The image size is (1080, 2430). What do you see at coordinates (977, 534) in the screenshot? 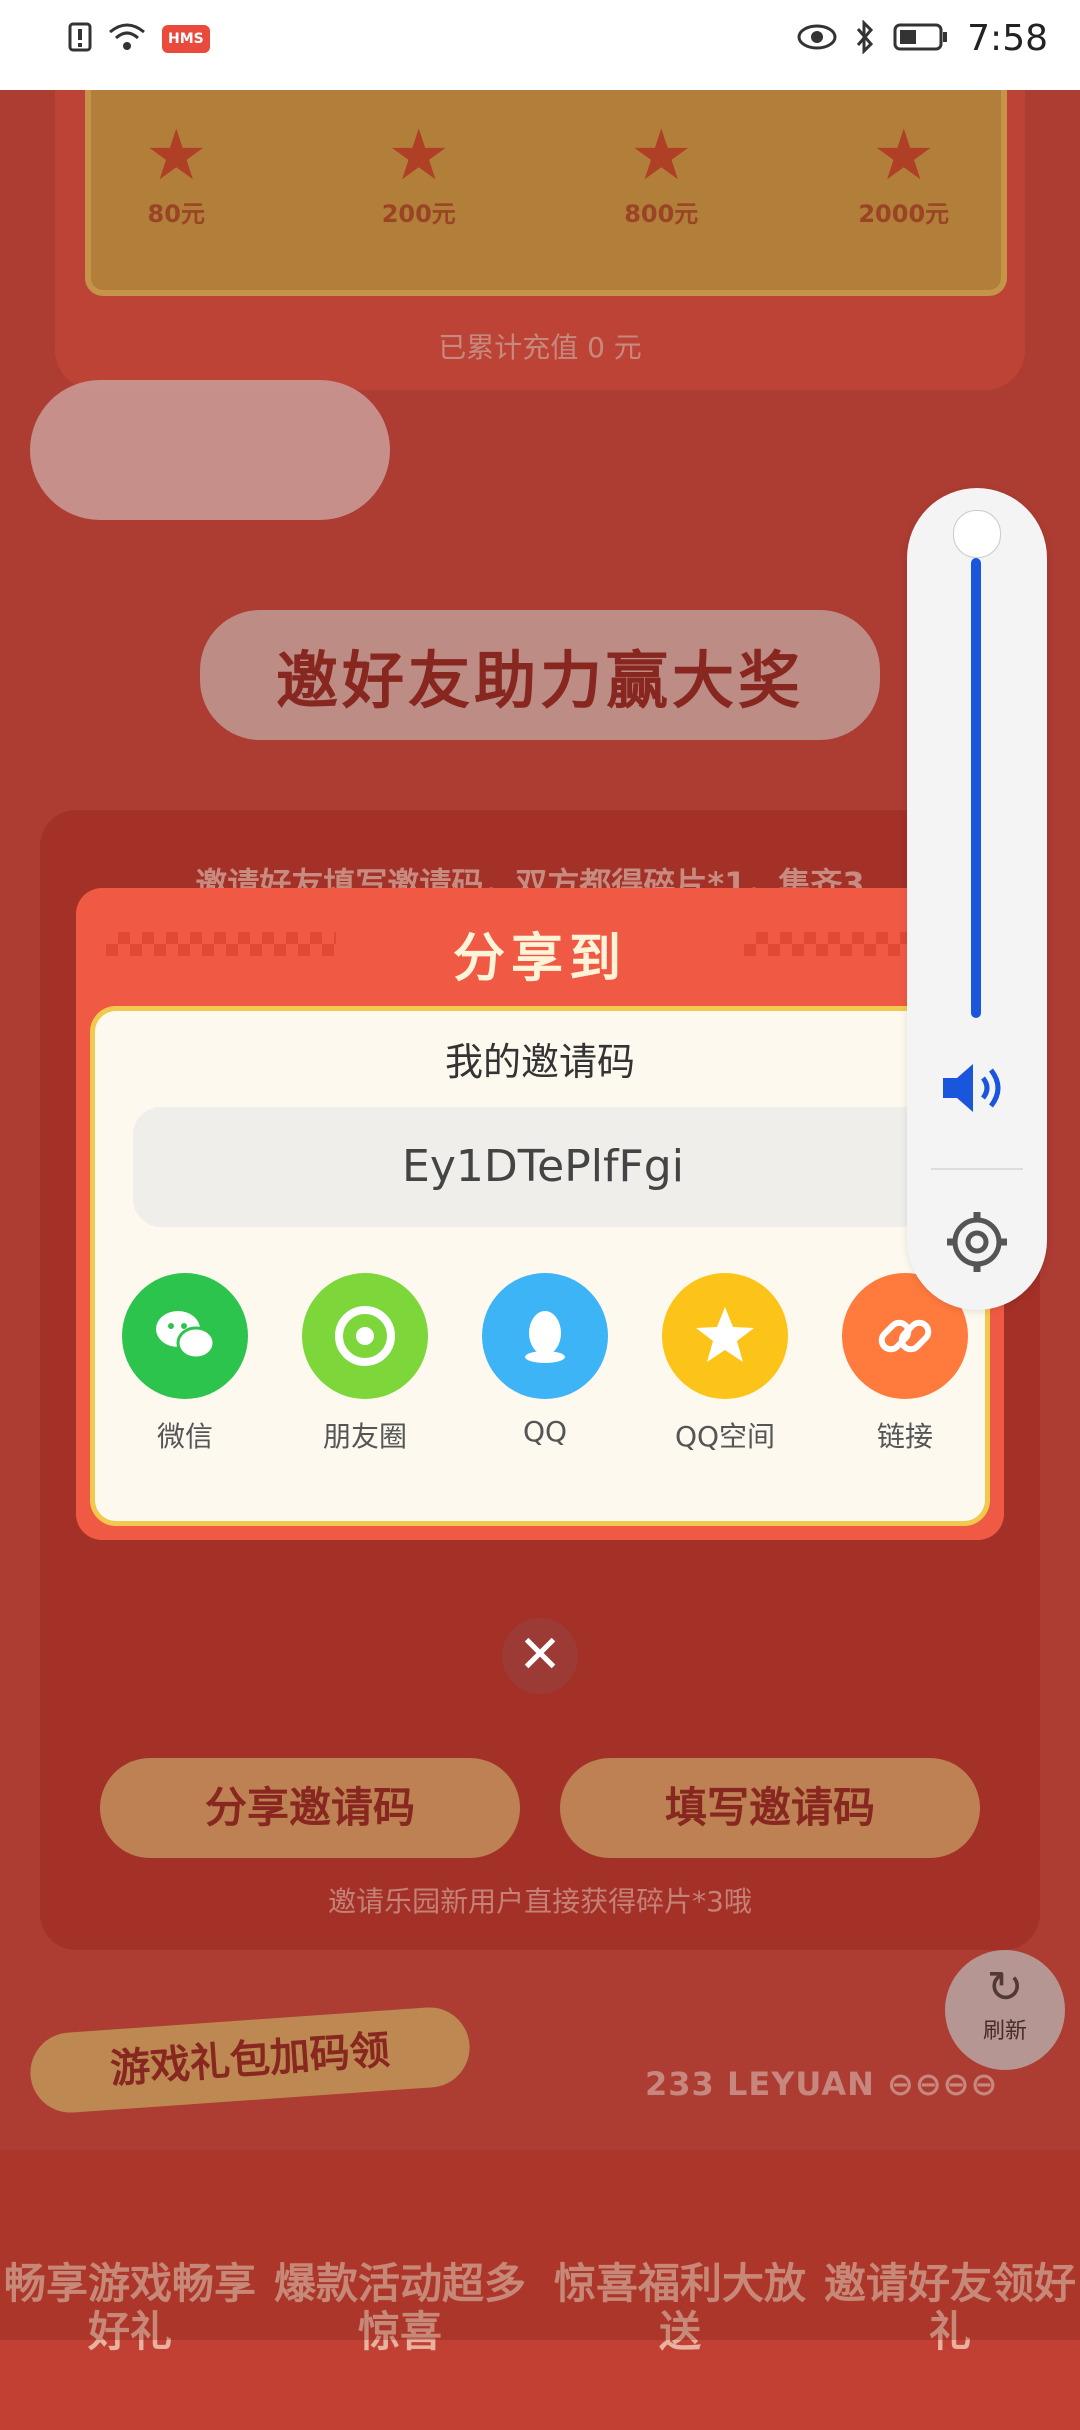
I see `volume-slider-handle` at bounding box center [977, 534].